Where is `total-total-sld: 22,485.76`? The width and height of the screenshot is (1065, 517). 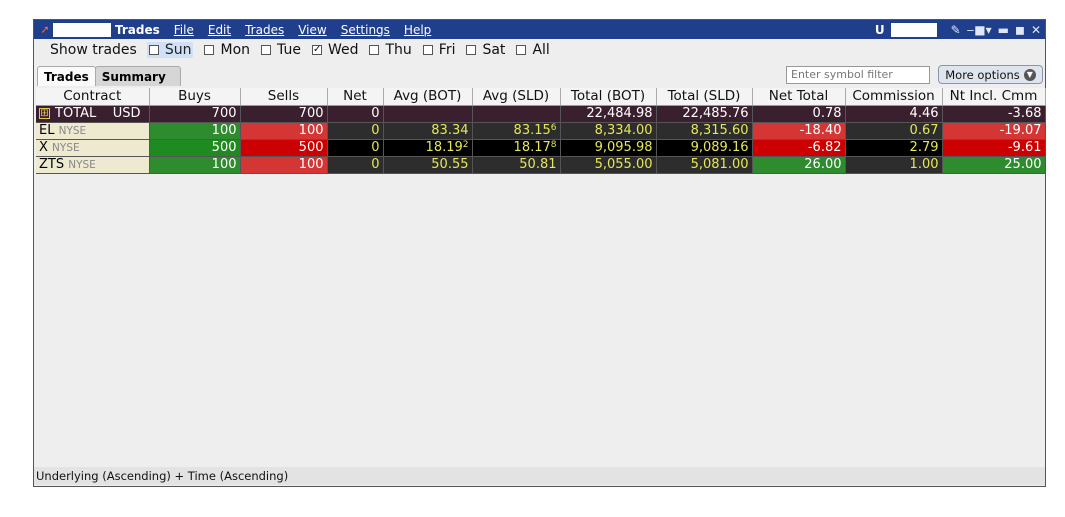
total-total-sld: 22,485.76 is located at coordinates (704, 114).